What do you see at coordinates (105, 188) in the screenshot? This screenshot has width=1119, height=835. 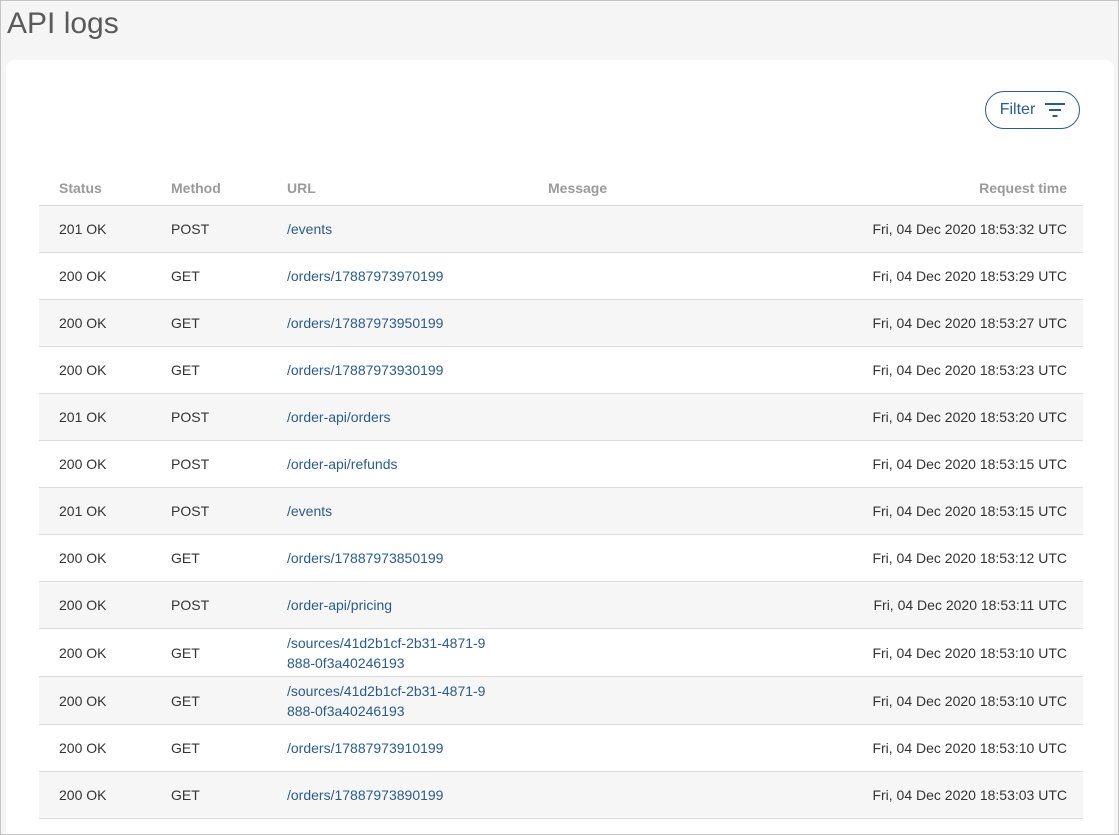 I see `column-header-status: Status` at bounding box center [105, 188].